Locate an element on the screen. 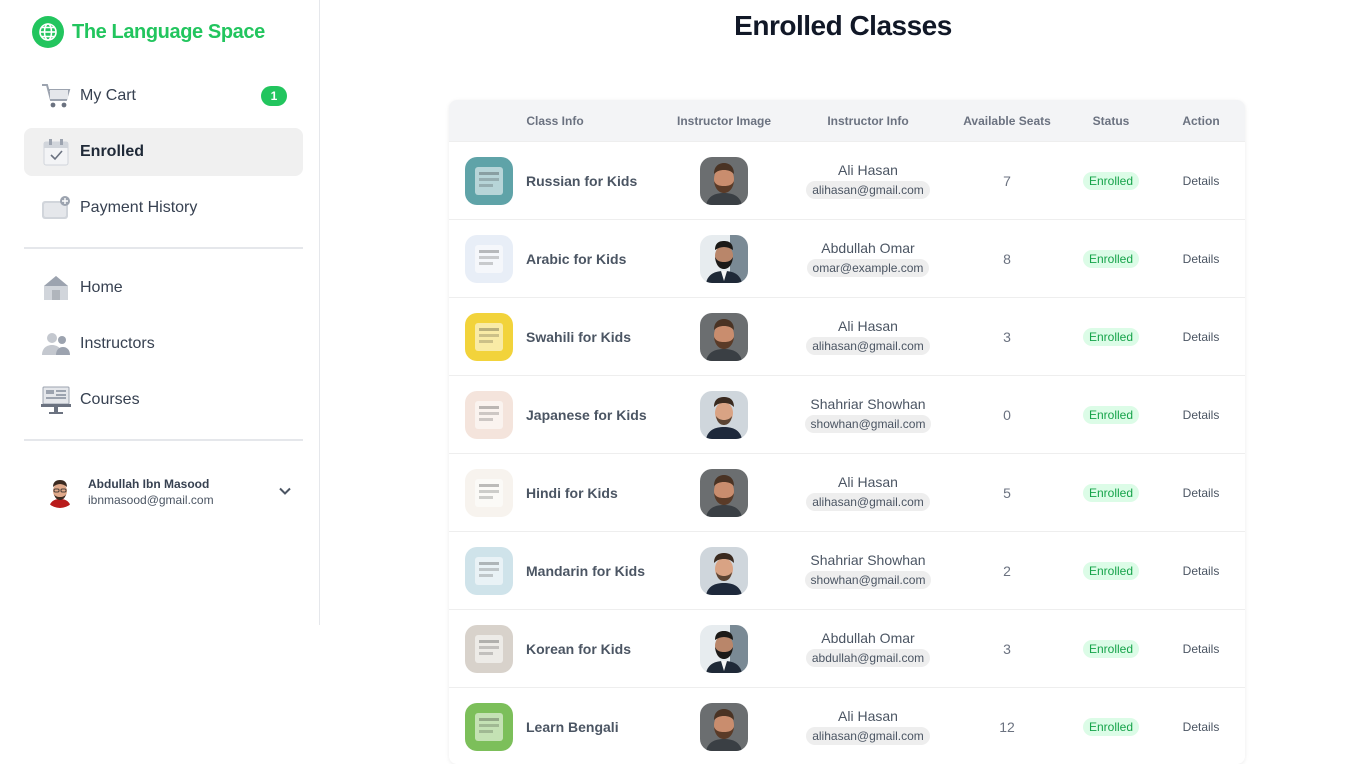 This screenshot has width=1366, height=764. globe-icon is located at coordinates (48, 32).